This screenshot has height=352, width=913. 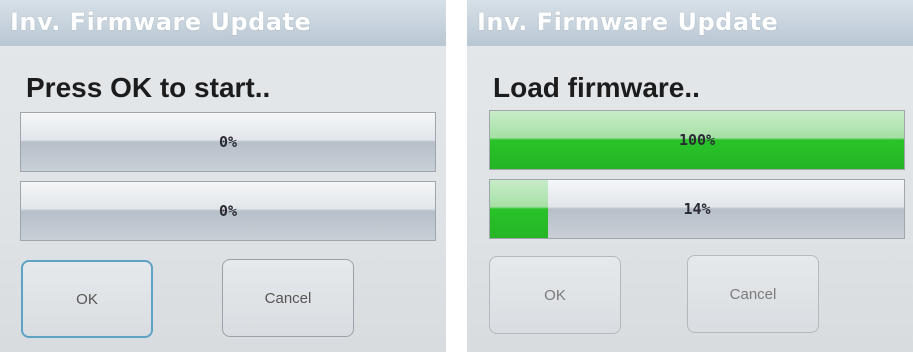 I want to click on progress-bar-firmware: 0%, so click(x=228, y=142).